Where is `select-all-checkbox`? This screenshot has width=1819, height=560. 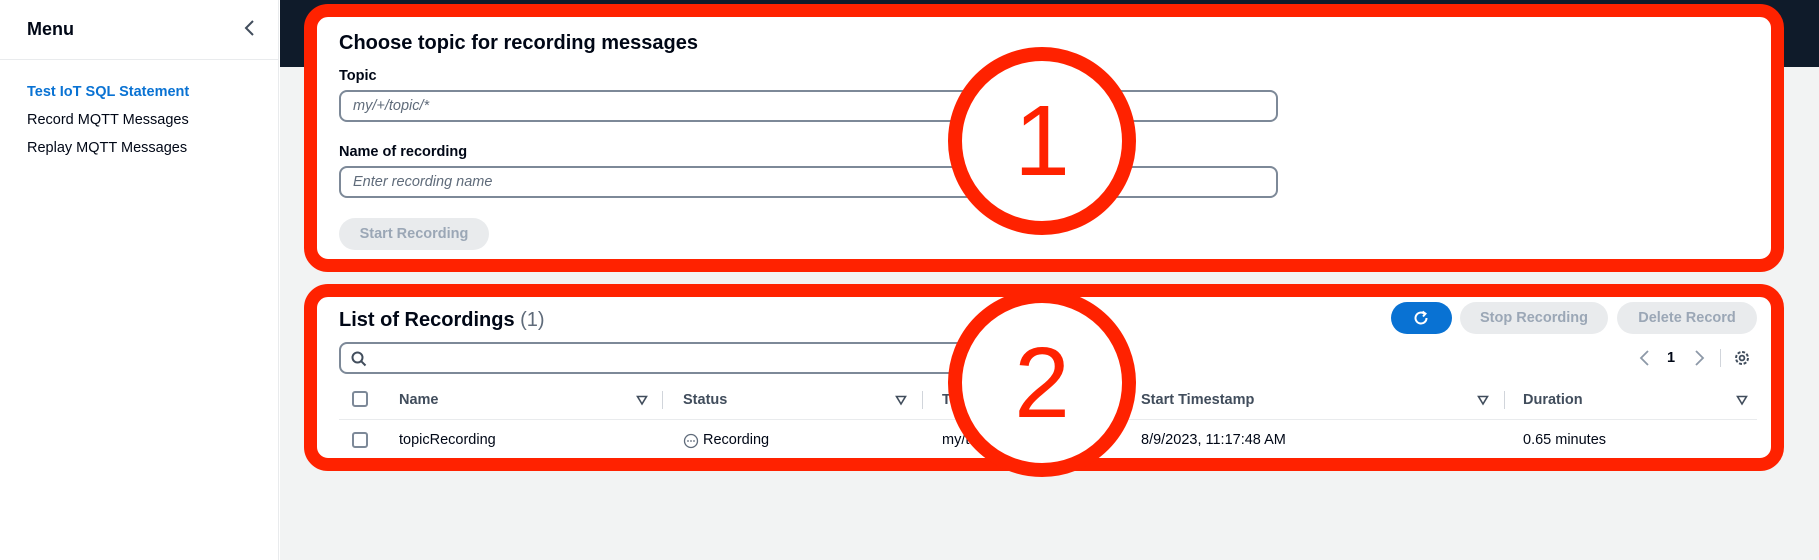 select-all-checkbox is located at coordinates (360, 399).